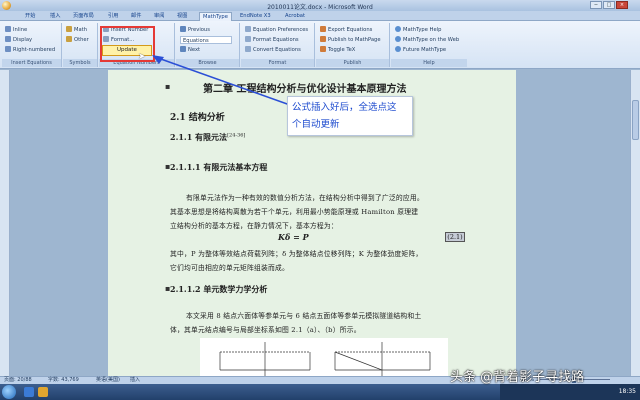  I want to click on section-heading-2-1-1-1: 2.1.1.1 有限元法基本方程, so click(219, 167).